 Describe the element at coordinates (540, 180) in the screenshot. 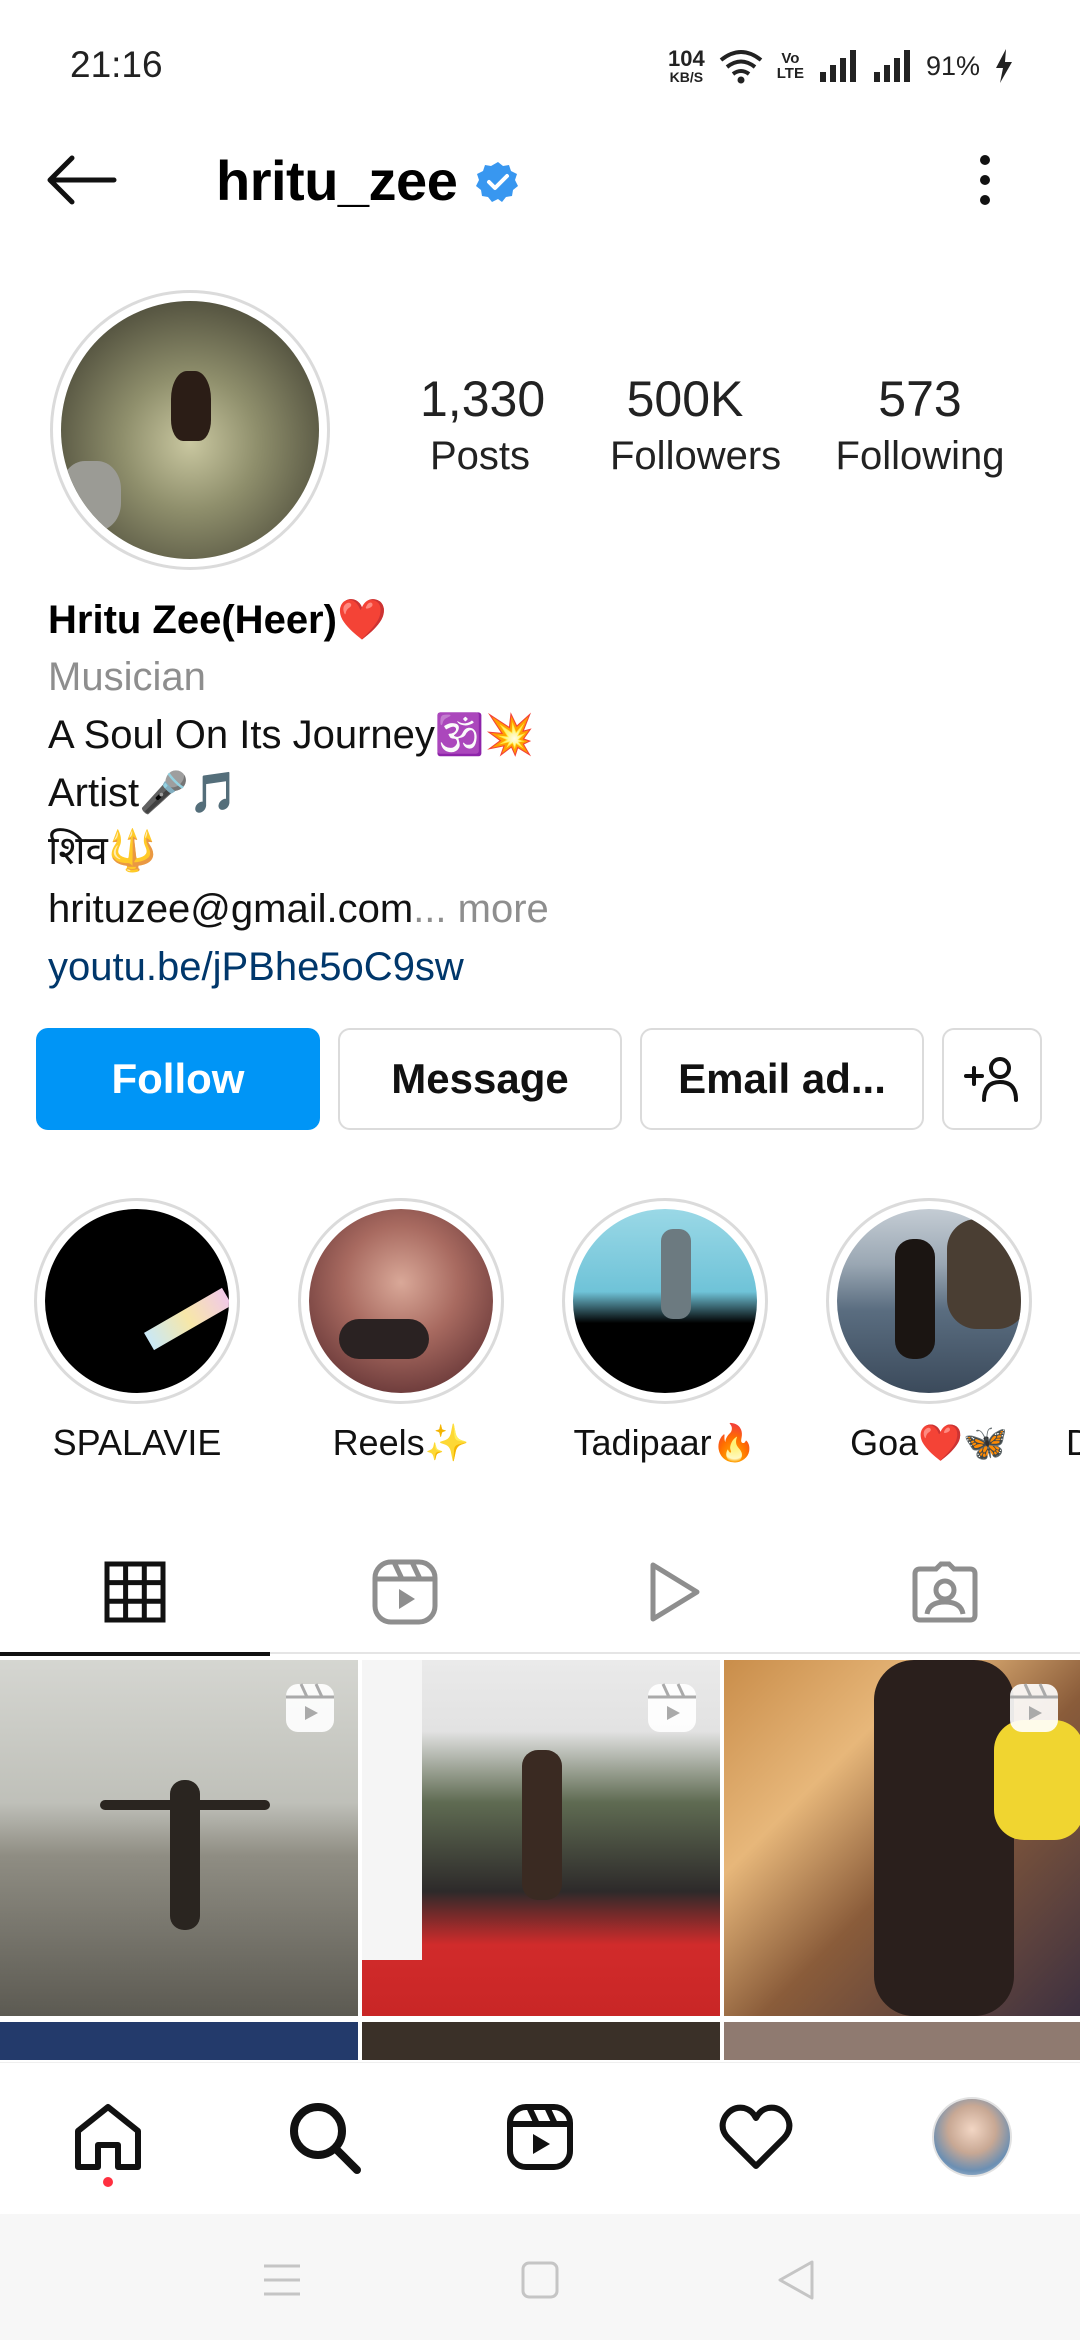

I see `profile-header: hritu_zee` at that location.